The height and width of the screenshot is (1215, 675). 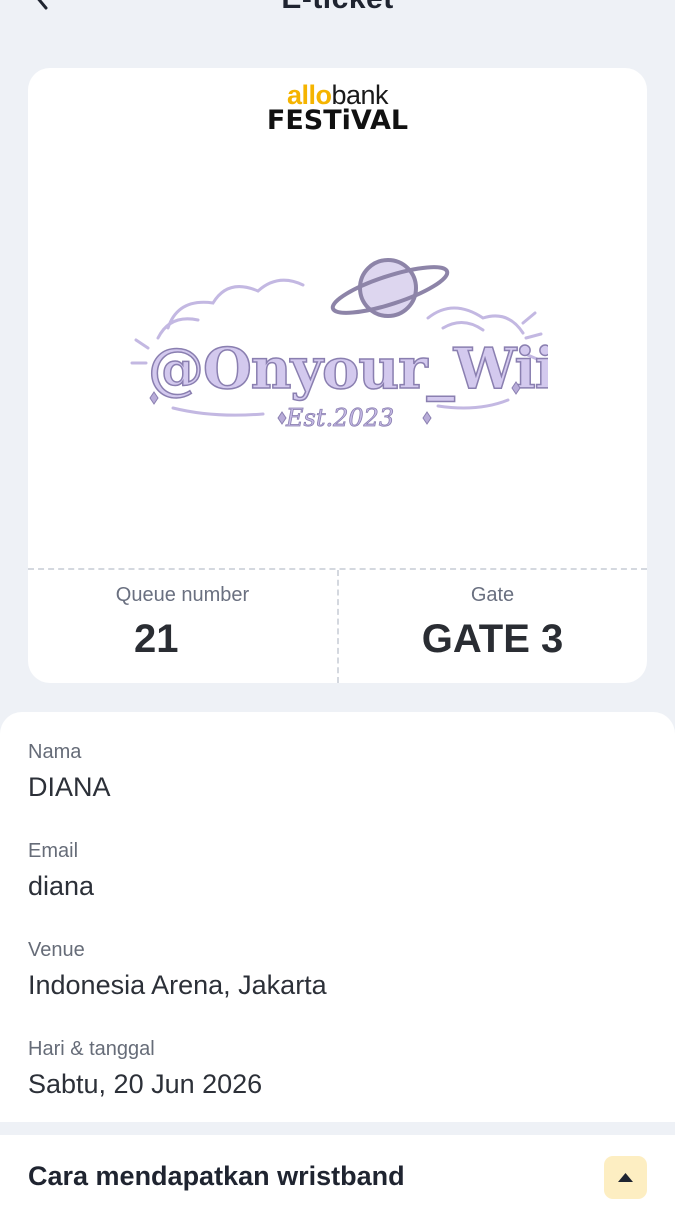 What do you see at coordinates (337, 20) in the screenshot?
I see `top-app-bar: E-ticket` at bounding box center [337, 20].